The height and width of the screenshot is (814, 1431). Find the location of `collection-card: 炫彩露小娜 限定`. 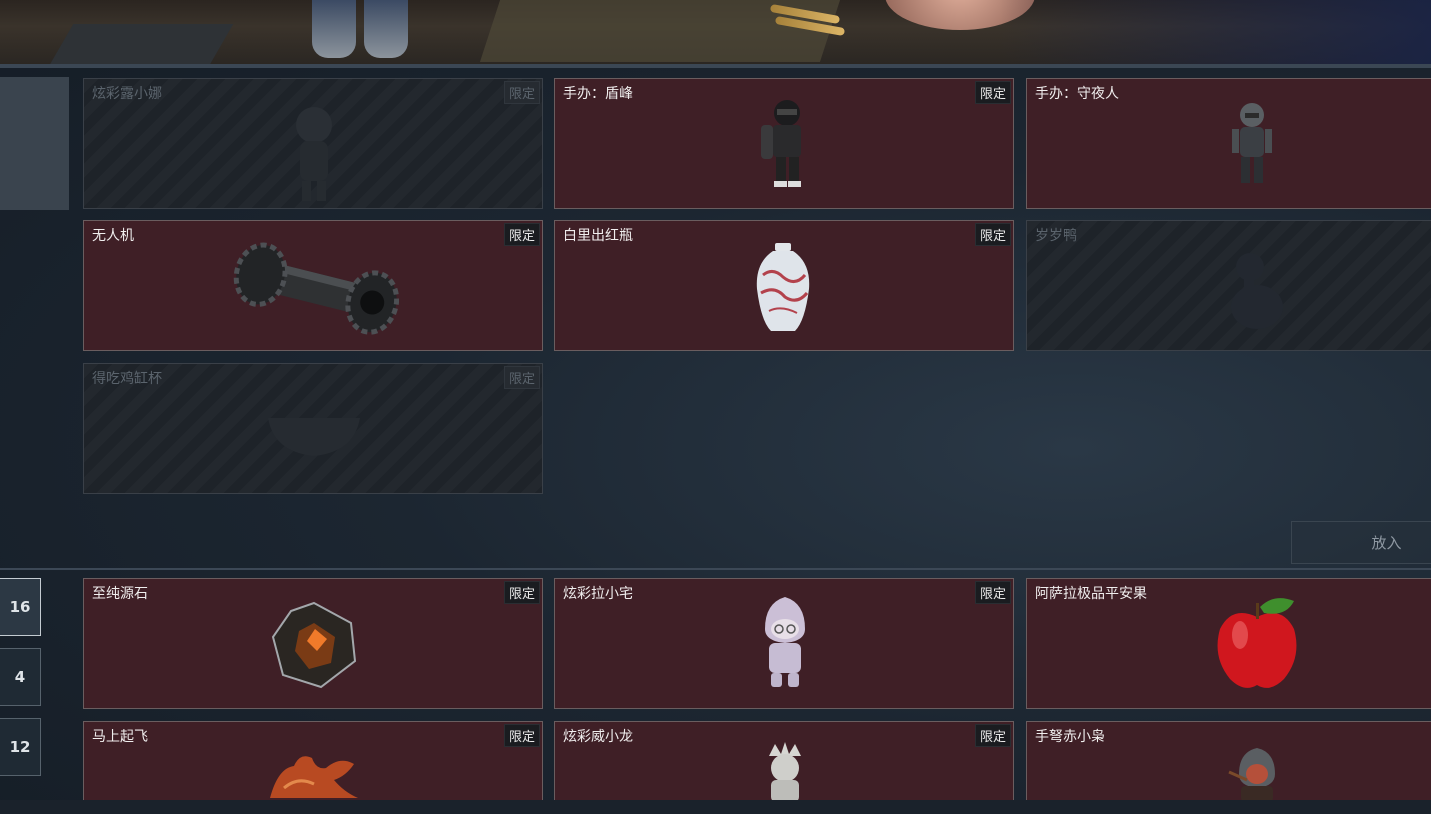

collection-card: 炫彩露小娜 限定 is located at coordinates (313, 143).